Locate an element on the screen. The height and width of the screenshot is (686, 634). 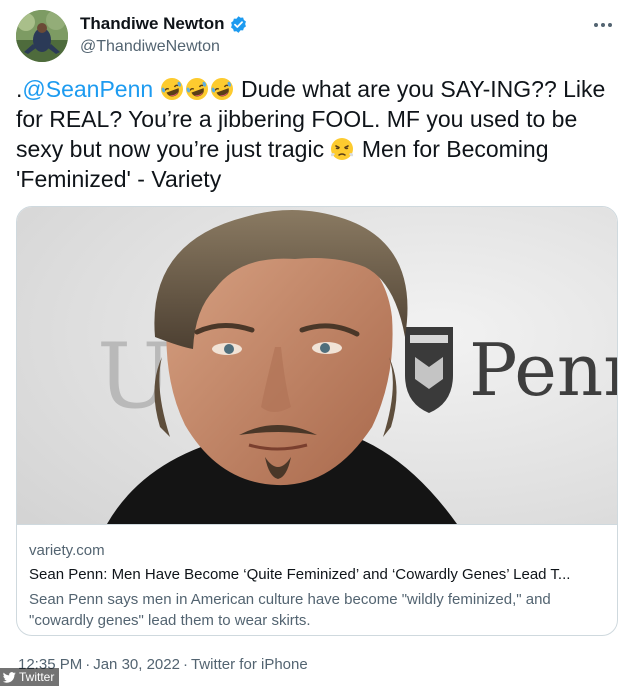
display-name: Thandiwe Newton is located at coordinates (152, 24).